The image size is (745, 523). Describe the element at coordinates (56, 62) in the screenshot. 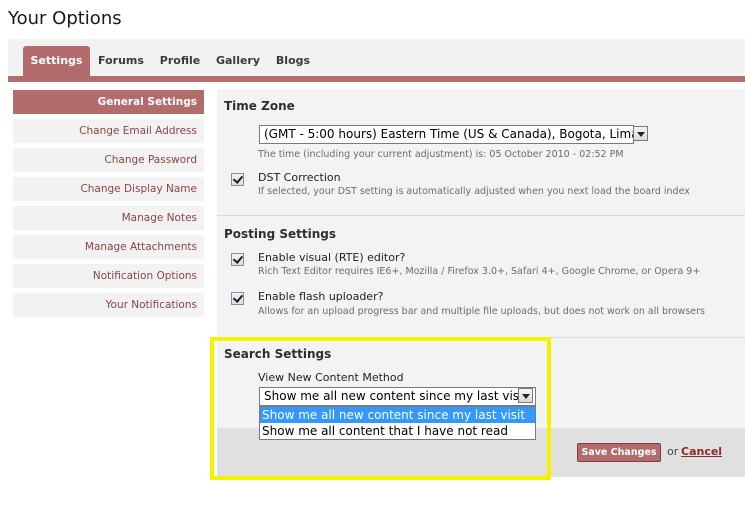

I see `tab-settings: Settings` at that location.